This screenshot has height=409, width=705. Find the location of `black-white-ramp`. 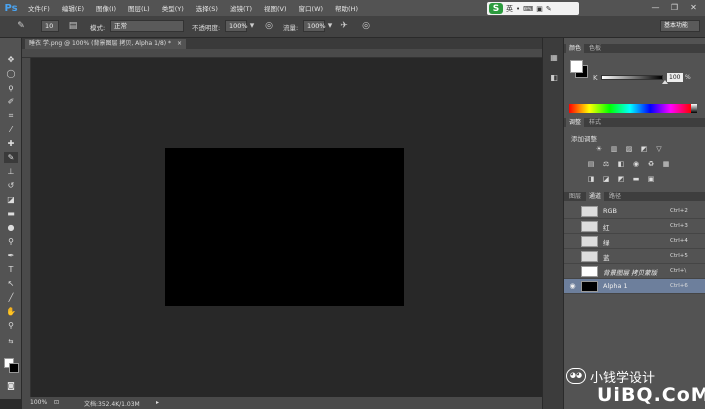

black-white-ramp is located at coordinates (694, 108).